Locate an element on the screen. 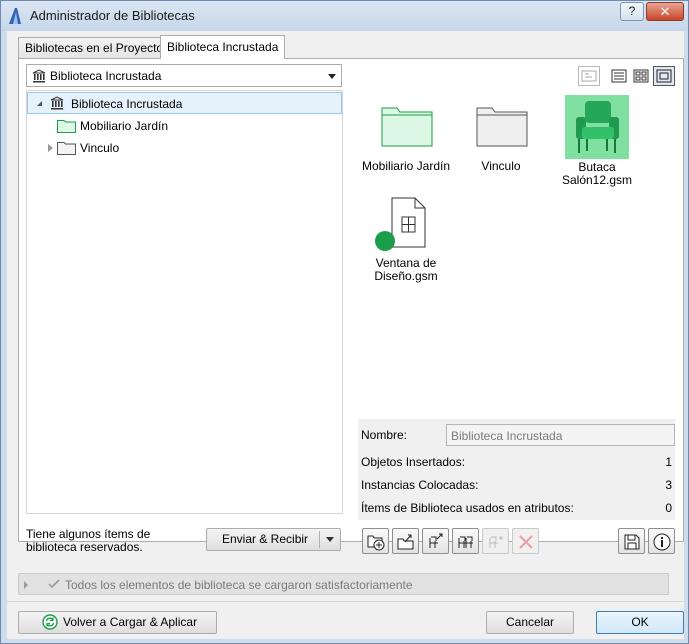  delete-icon is located at coordinates (526, 542).